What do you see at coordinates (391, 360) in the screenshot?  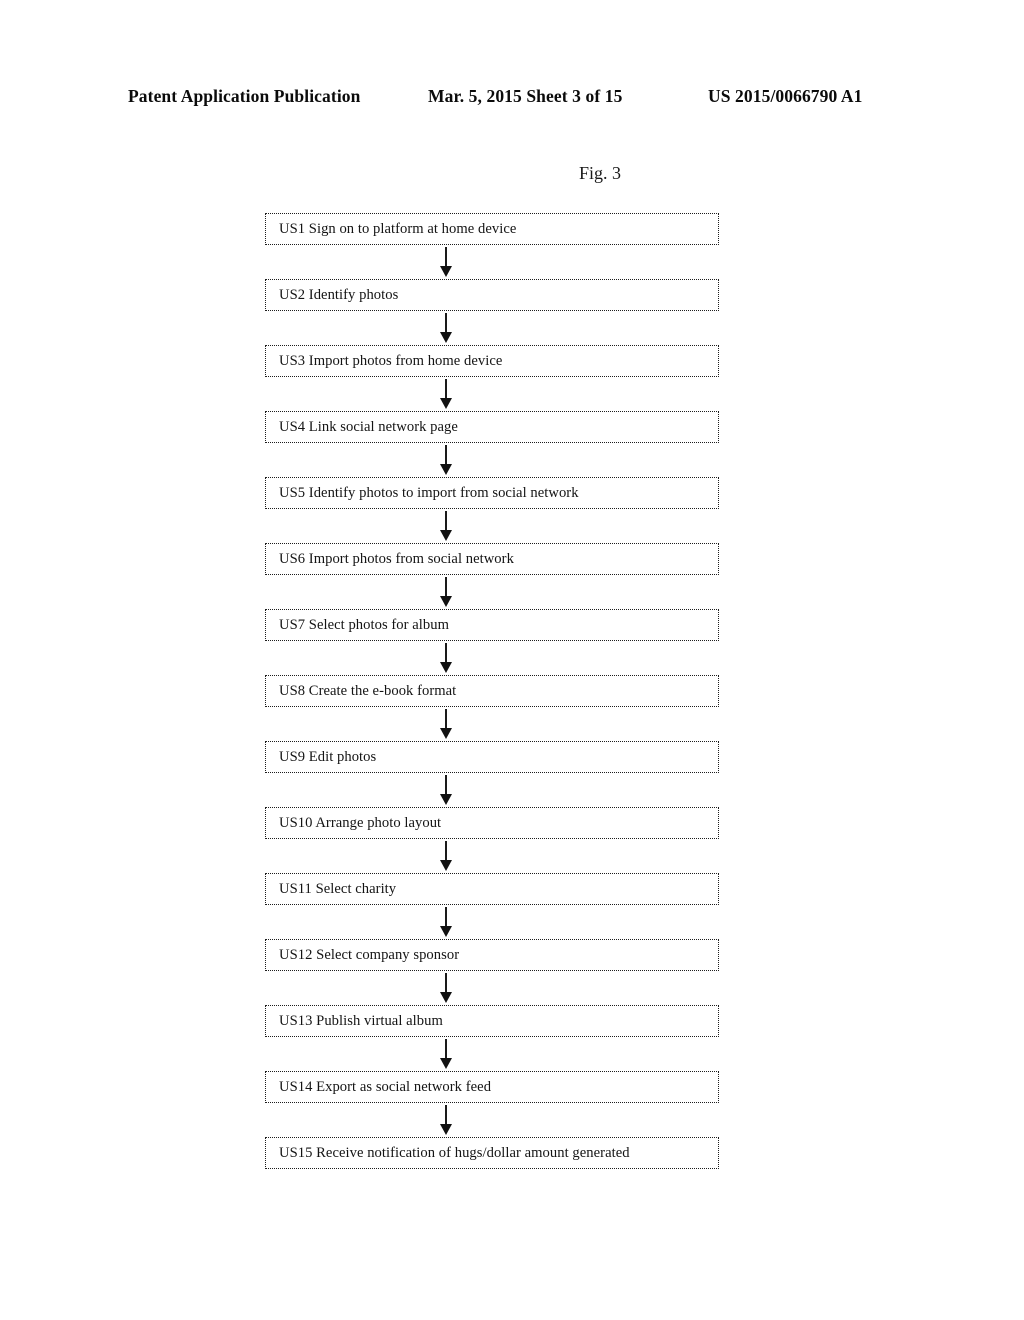 I see `process-box-label: US3 Import photos from home device` at bounding box center [391, 360].